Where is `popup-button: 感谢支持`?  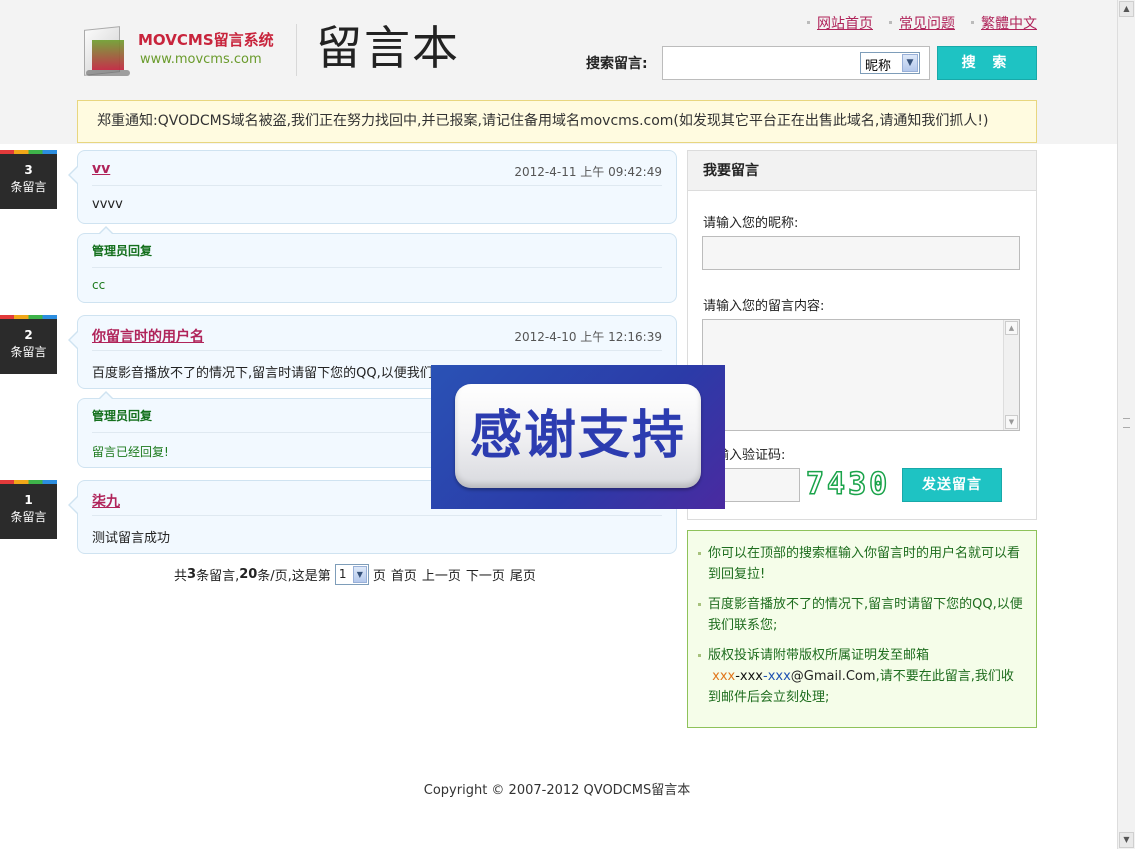 popup-button: 感谢支持 is located at coordinates (578, 436).